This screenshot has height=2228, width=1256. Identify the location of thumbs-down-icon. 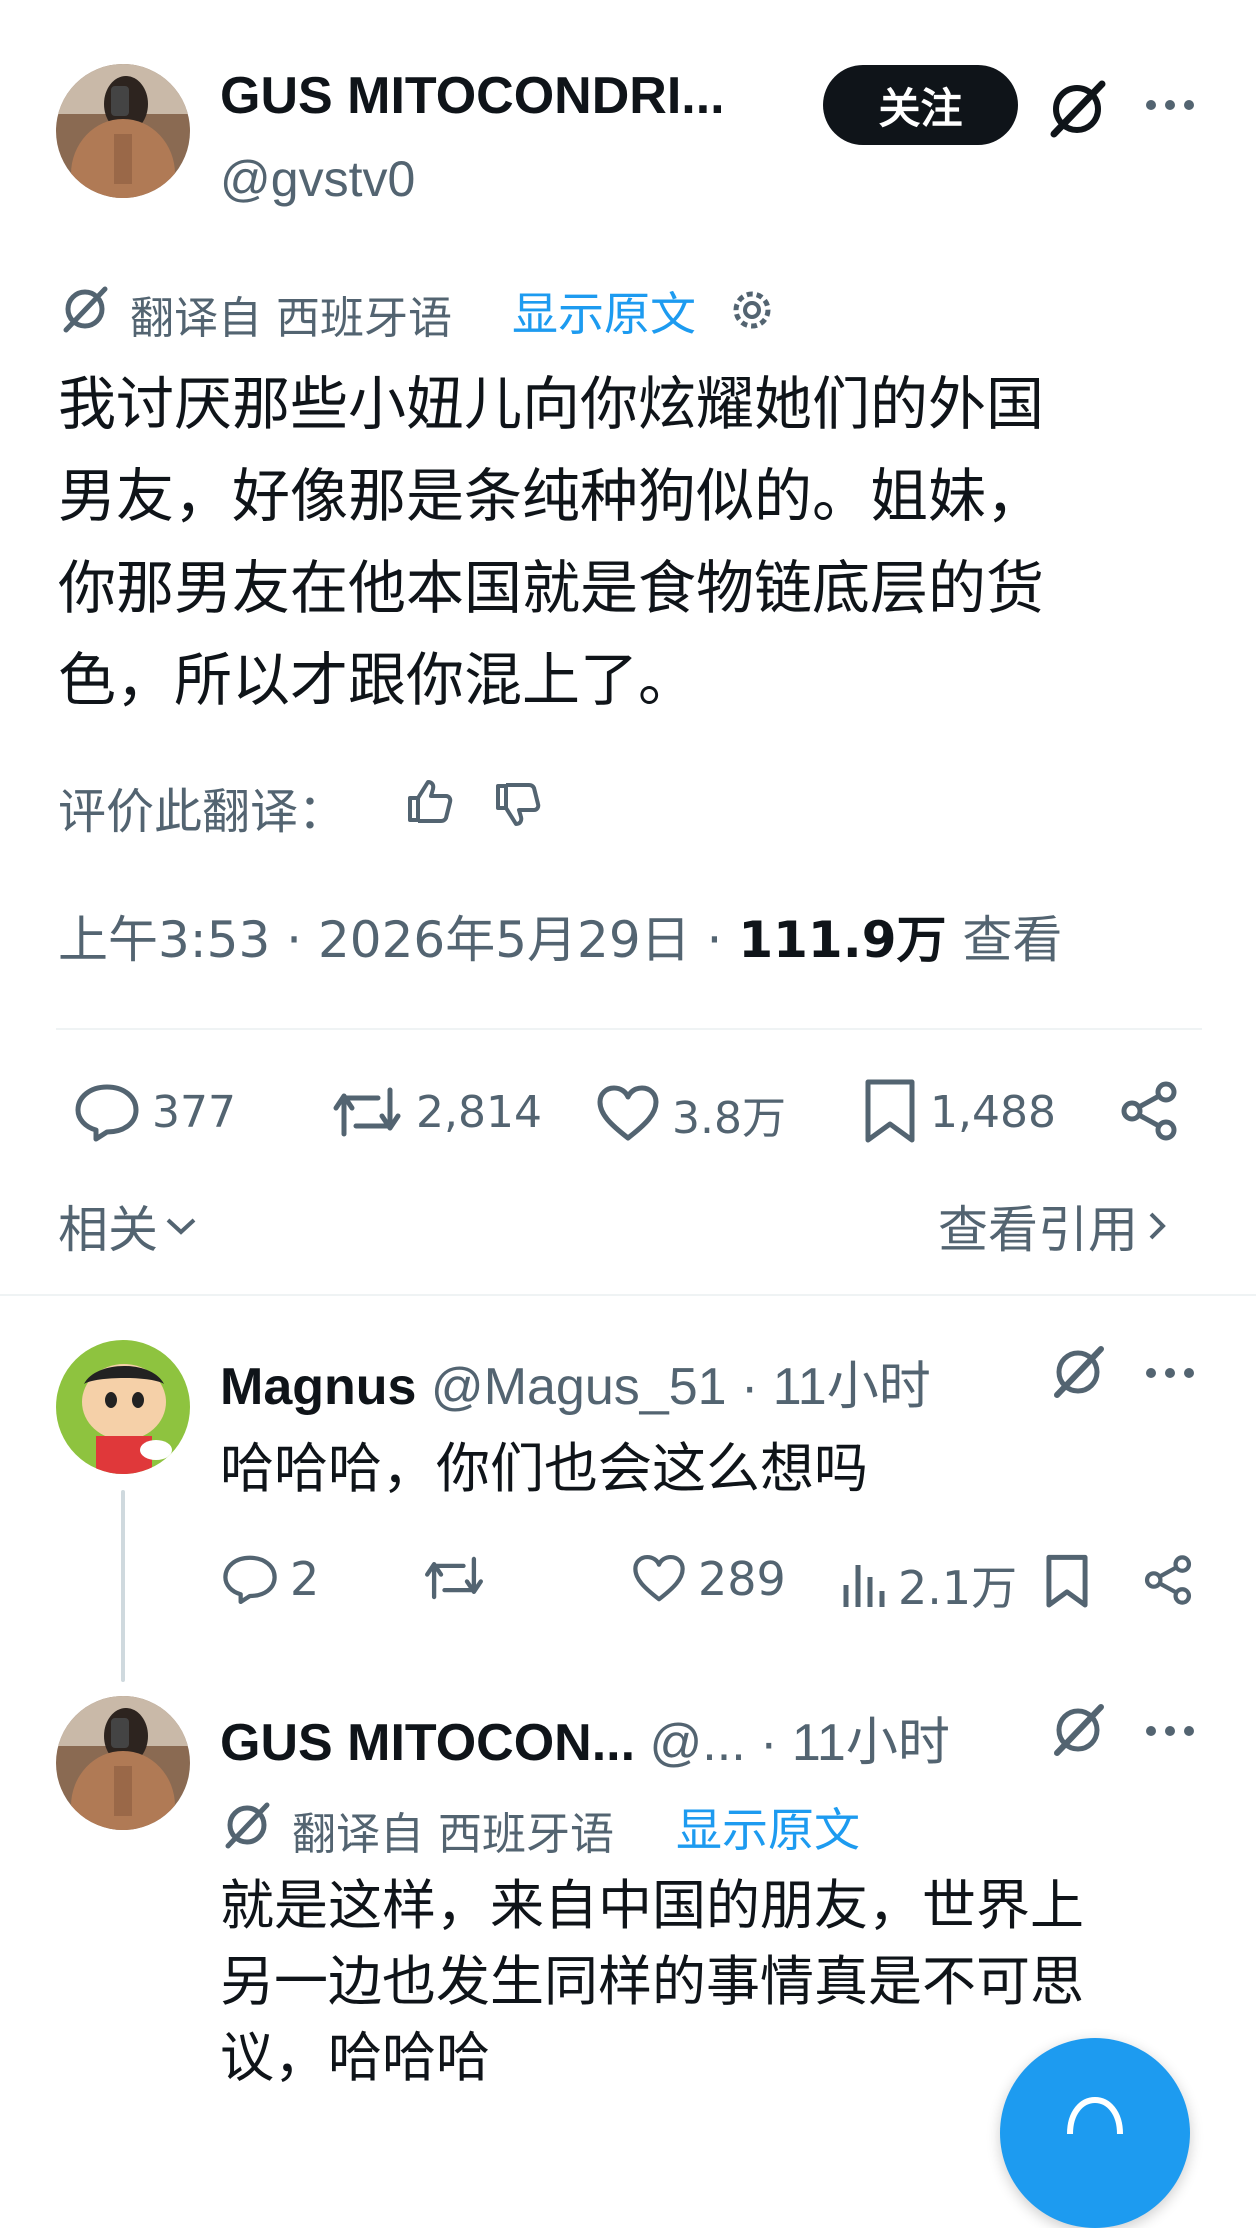
(517, 805).